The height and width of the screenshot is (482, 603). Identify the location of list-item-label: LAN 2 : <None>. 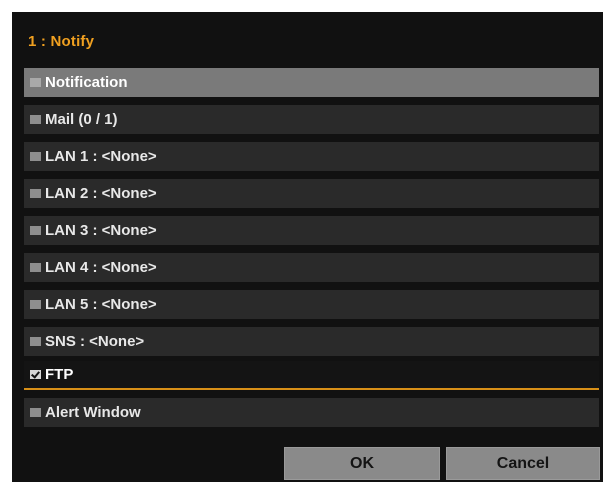
(101, 193).